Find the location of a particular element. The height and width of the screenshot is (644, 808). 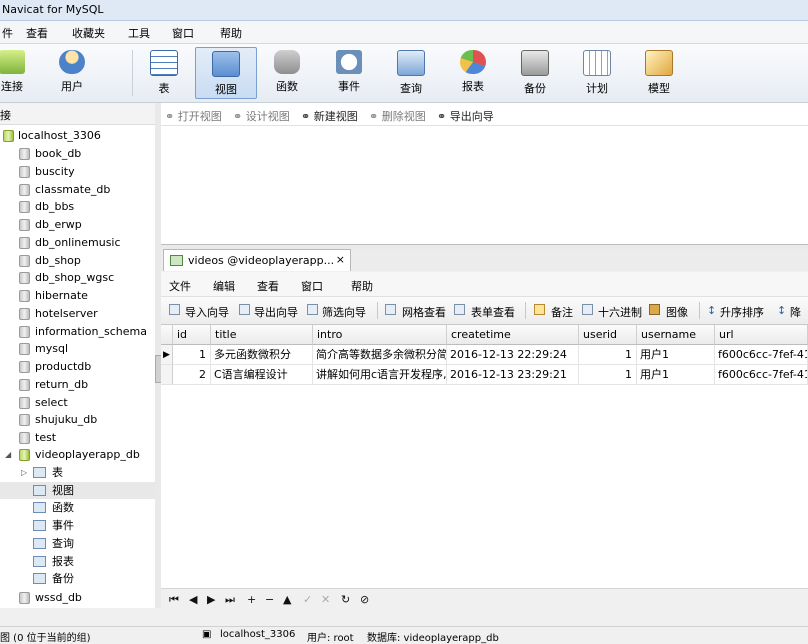

tree-db-item: productdb is located at coordinates (77, 366).